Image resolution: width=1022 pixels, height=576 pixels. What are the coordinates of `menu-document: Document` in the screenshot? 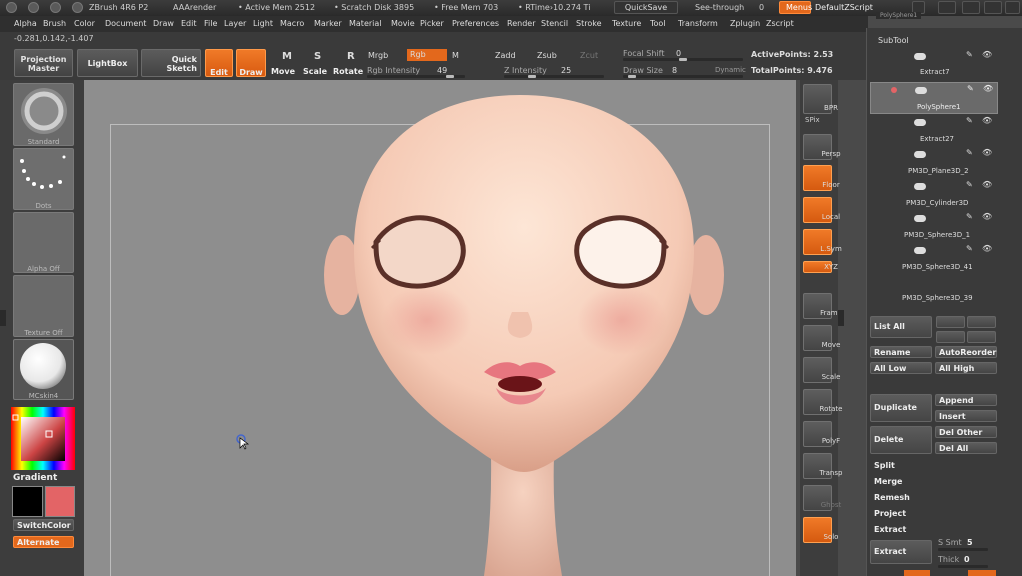 It's located at (125, 23).